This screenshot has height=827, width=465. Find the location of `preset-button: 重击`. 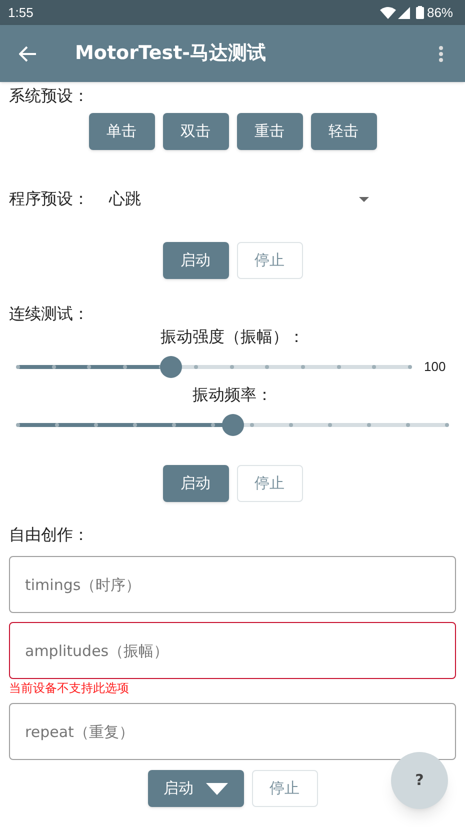

preset-button: 重击 is located at coordinates (269, 131).